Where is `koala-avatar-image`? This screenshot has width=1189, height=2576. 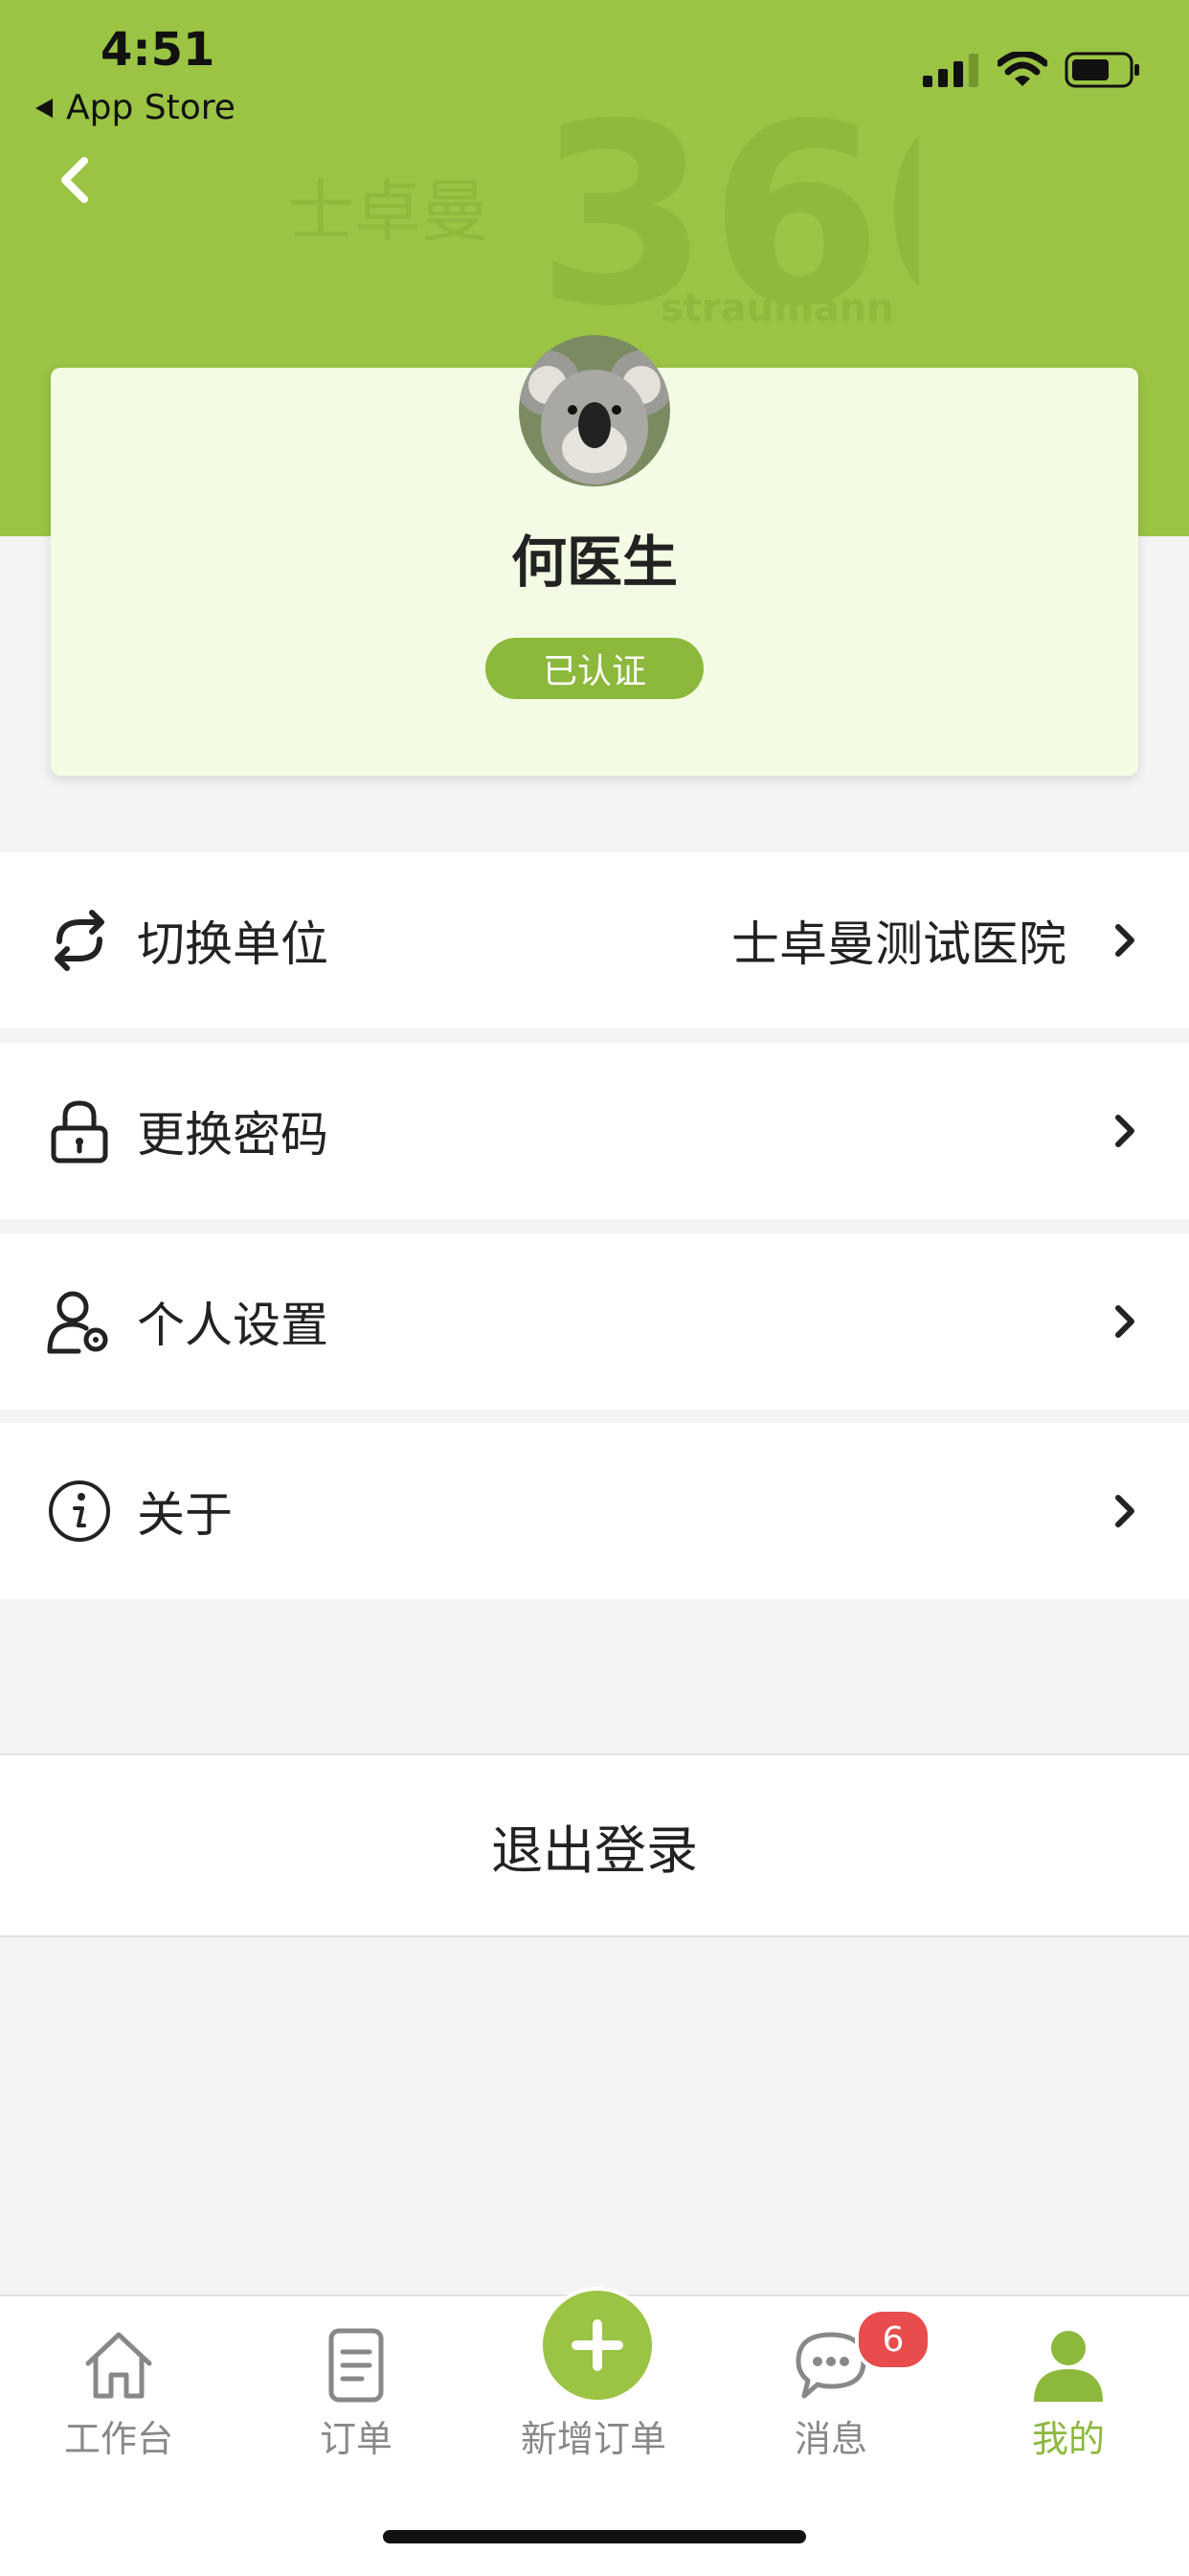
koala-avatar-image is located at coordinates (594, 410).